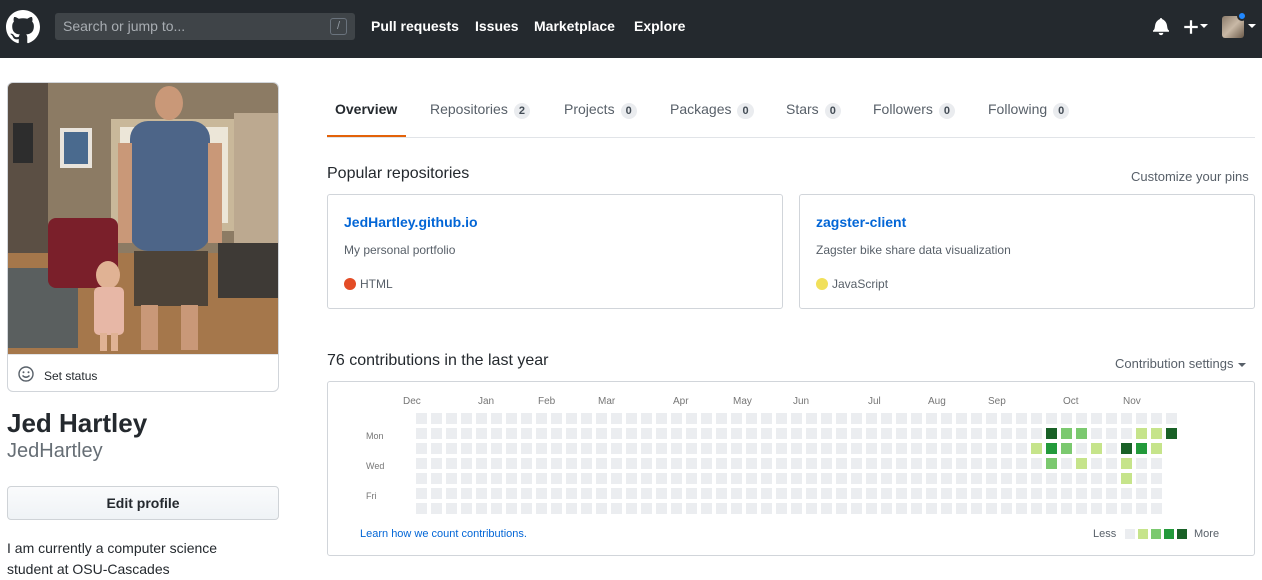  What do you see at coordinates (497, 26) in the screenshot?
I see `nav-issues: Issues` at bounding box center [497, 26].